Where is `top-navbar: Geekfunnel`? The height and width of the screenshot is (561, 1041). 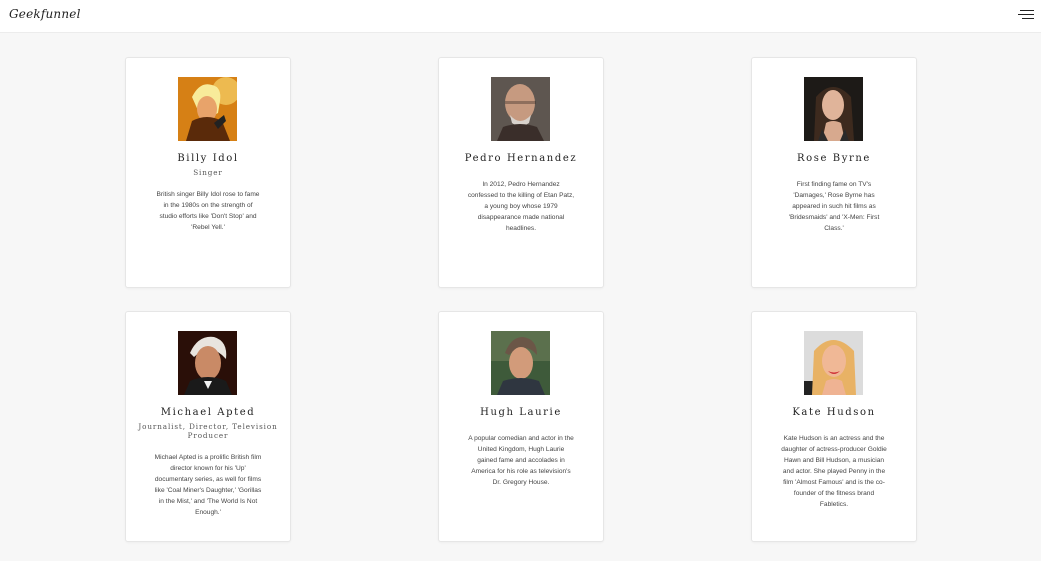
top-navbar: Geekfunnel is located at coordinates (520, 16).